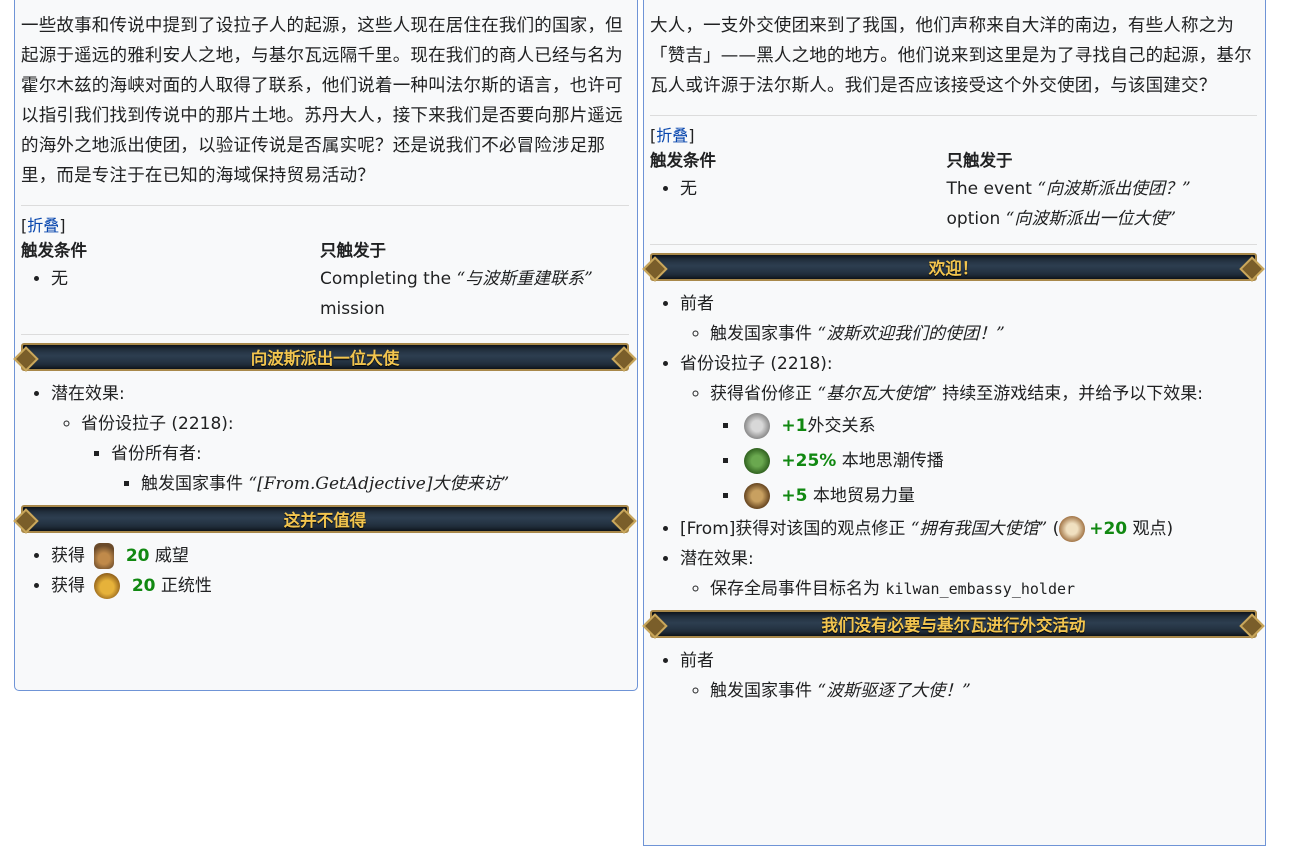 Image resolution: width=1316 pixels, height=846 pixels. I want to click on option-banner: 这并不值得, so click(325, 519).